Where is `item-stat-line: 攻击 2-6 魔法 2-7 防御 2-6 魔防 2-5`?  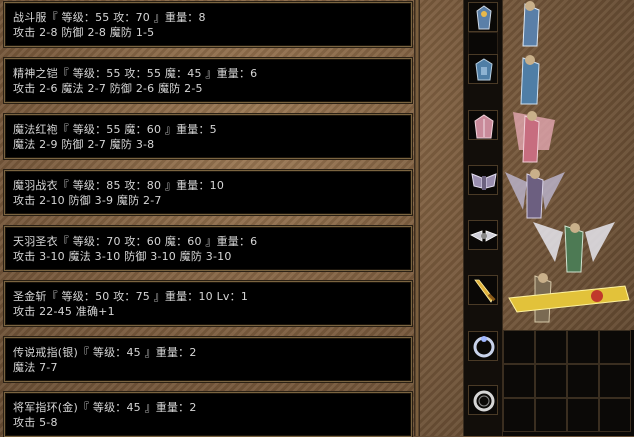 item-stat-line: 攻击 2-6 魔法 2-7 防御 2-6 魔防 2-5 is located at coordinates (108, 88).